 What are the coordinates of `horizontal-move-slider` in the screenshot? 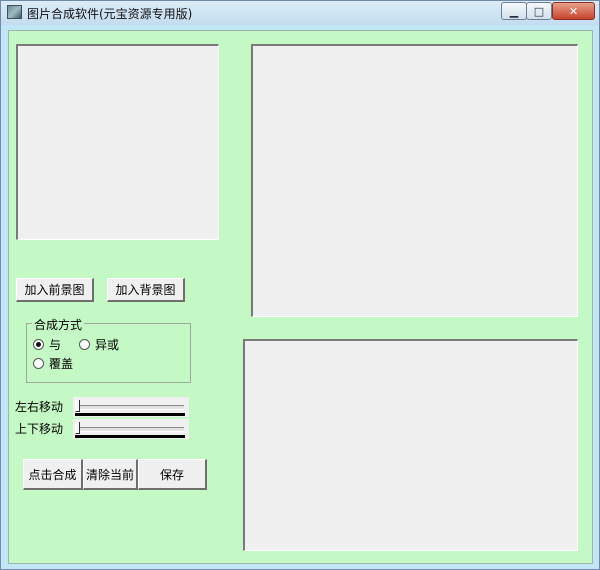 It's located at (131, 407).